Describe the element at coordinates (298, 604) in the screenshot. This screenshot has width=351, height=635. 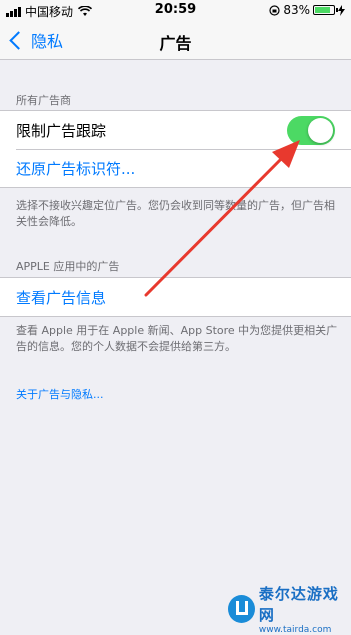
I see `watermark-title: 泰尔达游戏网` at that location.